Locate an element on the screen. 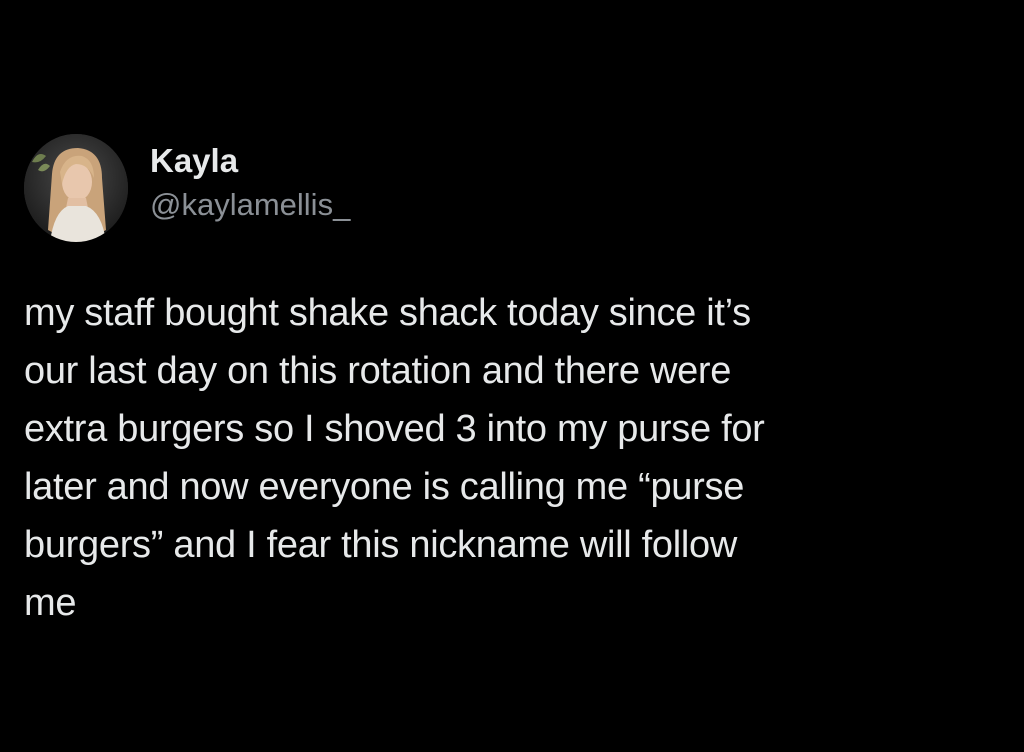  avatar is located at coordinates (76, 188).